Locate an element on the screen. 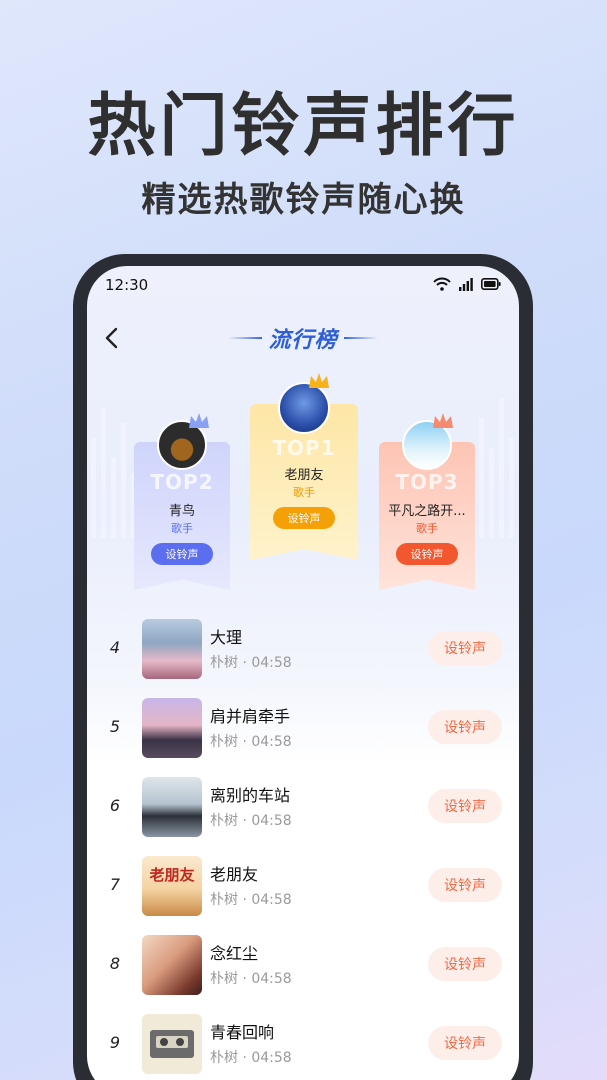 Image resolution: width=607 pixels, height=1080 pixels. list-rank: 4 is located at coordinates (115, 647).